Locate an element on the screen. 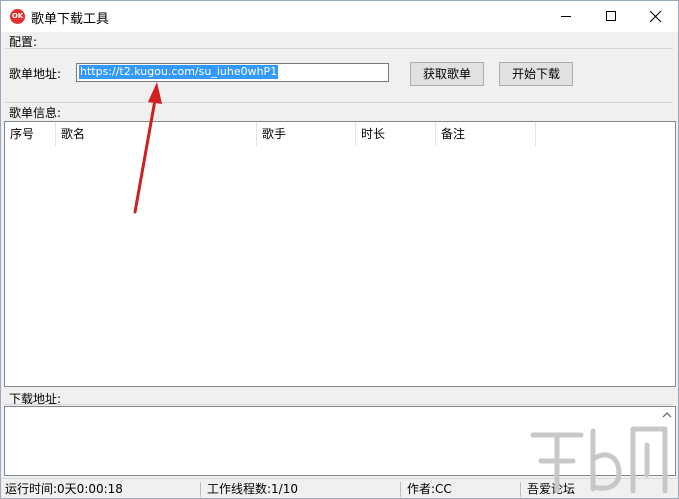 The width and height of the screenshot is (679, 499). close-button is located at coordinates (655, 16).